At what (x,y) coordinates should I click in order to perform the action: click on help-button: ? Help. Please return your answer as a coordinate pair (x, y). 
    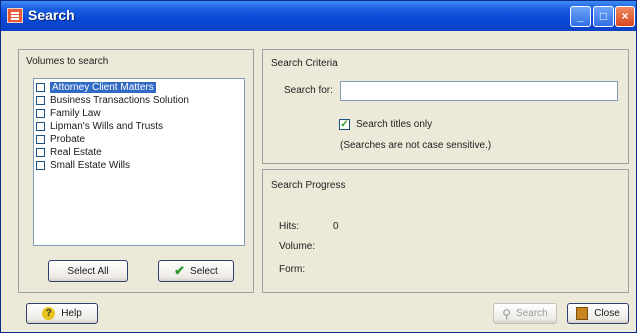
    Looking at the image, I should click on (62, 313).